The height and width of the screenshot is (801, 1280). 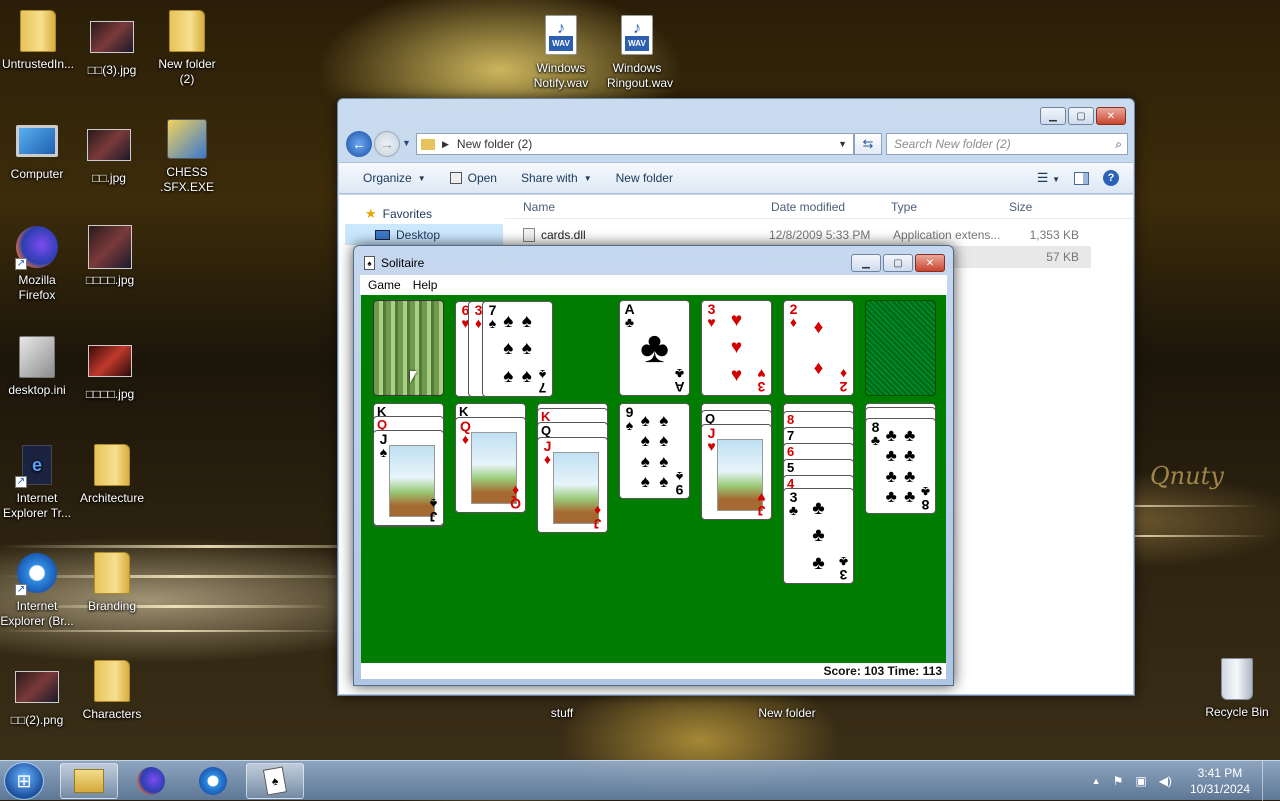 What do you see at coordinates (382, 234) in the screenshot?
I see `desktop-icon` at bounding box center [382, 234].